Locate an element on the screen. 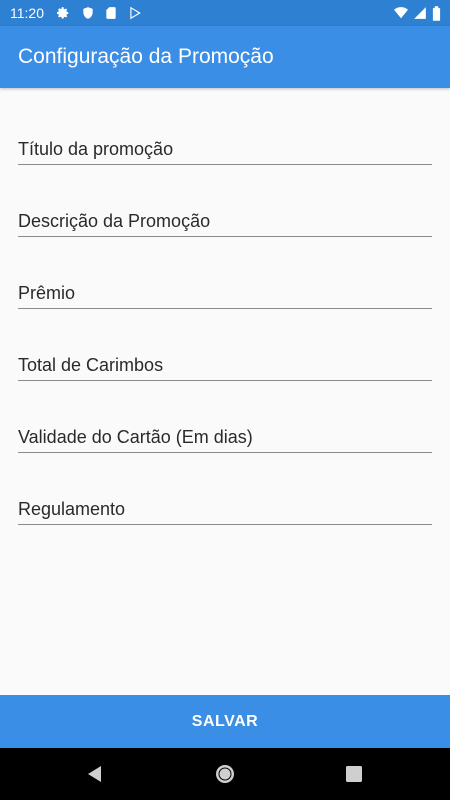 Image resolution: width=450 pixels, height=800 pixels. field-placeholder: Total de Carimbos is located at coordinates (91, 365).